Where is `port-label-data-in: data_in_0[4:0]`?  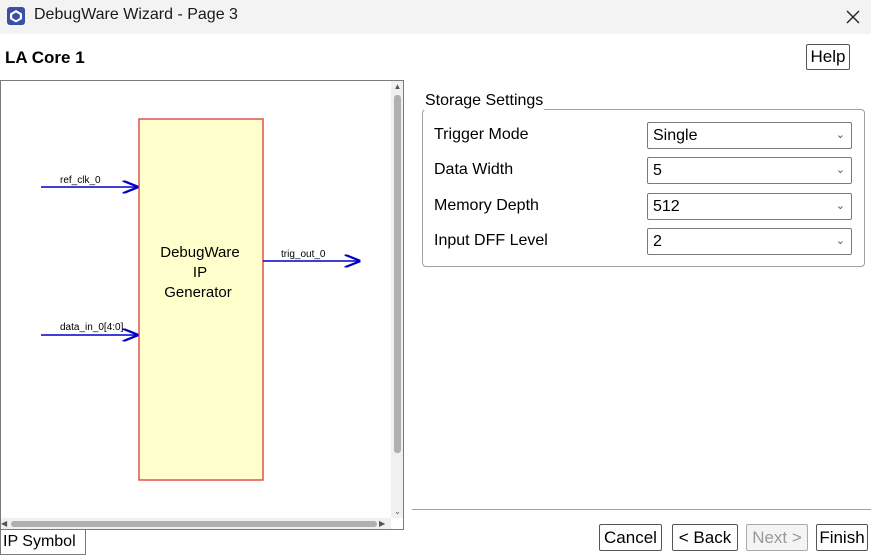 port-label-data-in: data_in_0[4:0] is located at coordinates (92, 327).